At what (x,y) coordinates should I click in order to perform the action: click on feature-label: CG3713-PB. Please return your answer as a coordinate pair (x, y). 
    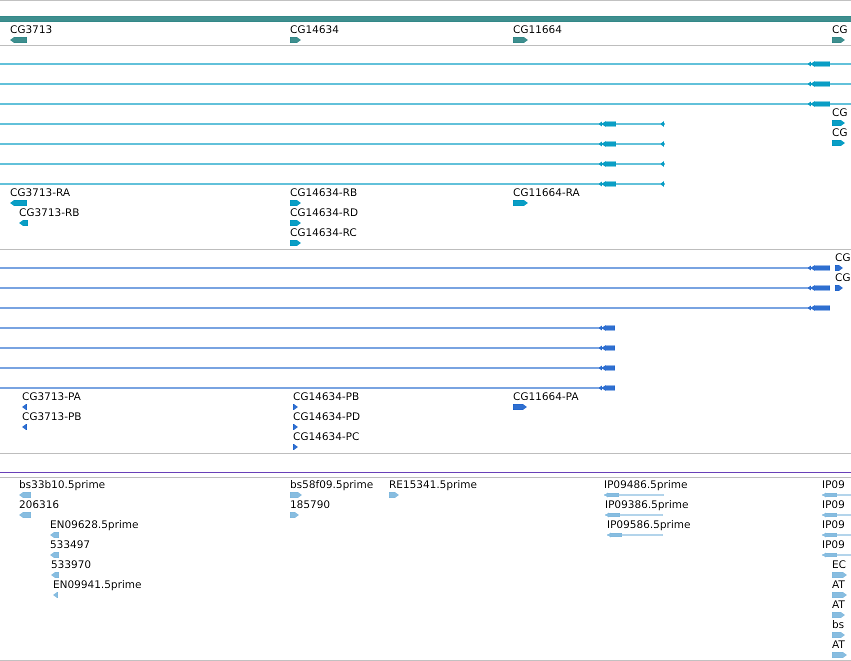
    Looking at the image, I should click on (52, 417).